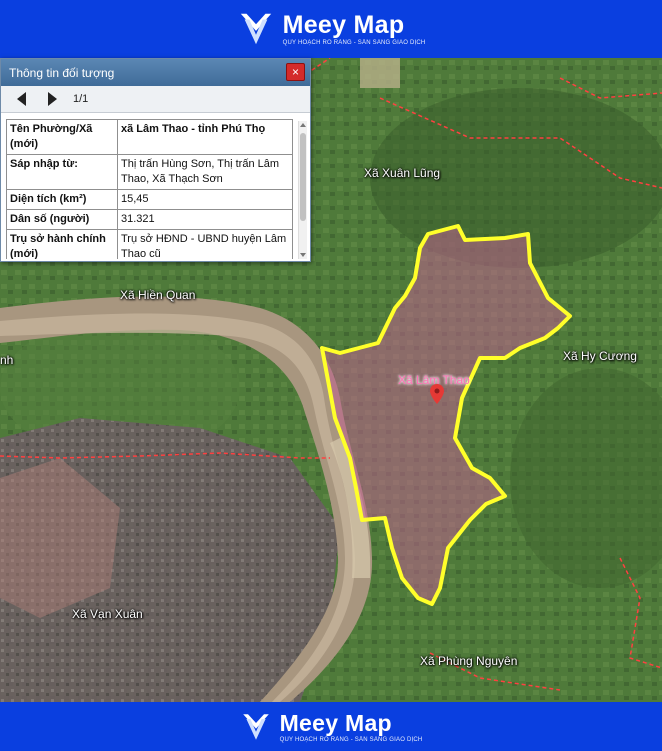  I want to click on info-pager: 1/1, so click(155, 99).